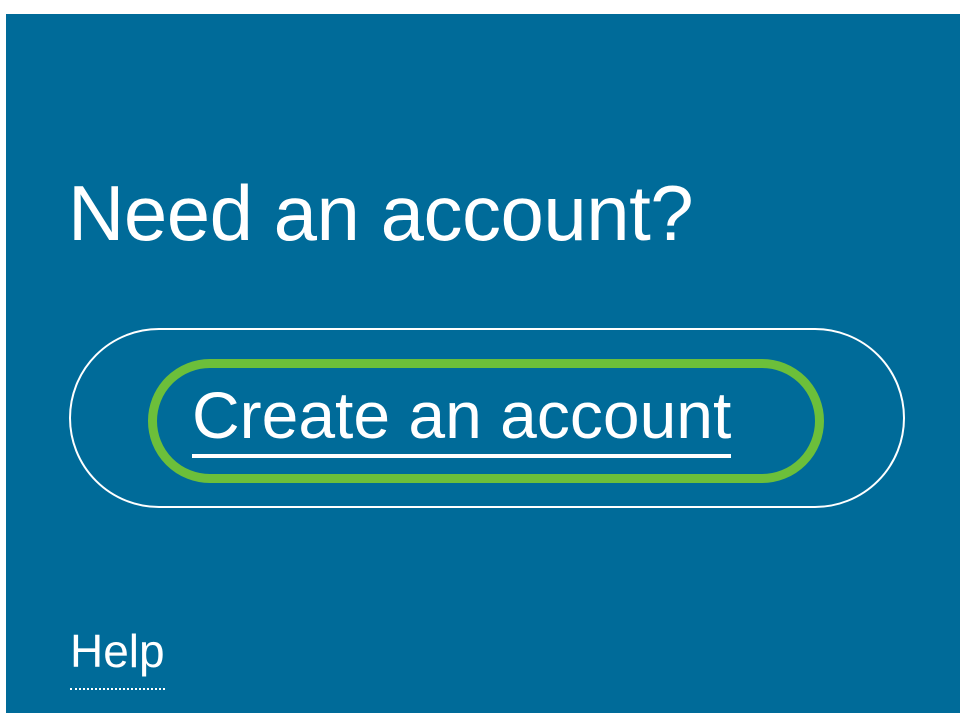 Image resolution: width=966 pixels, height=713 pixels. I want to click on help-link: Help, so click(117, 659).